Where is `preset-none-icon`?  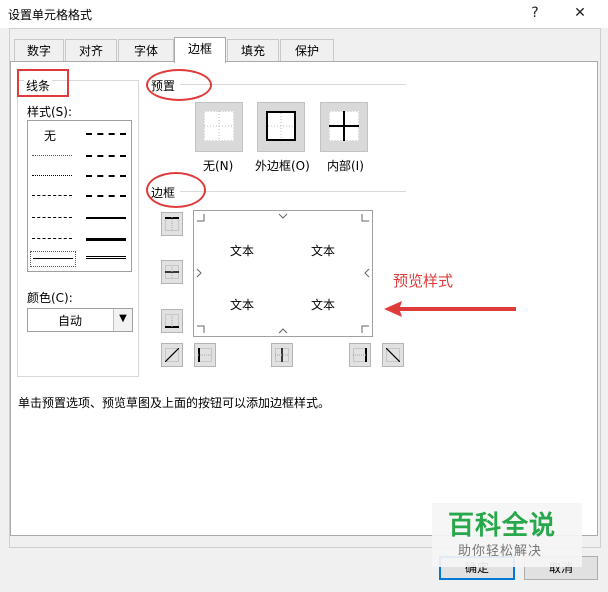
preset-none-icon is located at coordinates (219, 126).